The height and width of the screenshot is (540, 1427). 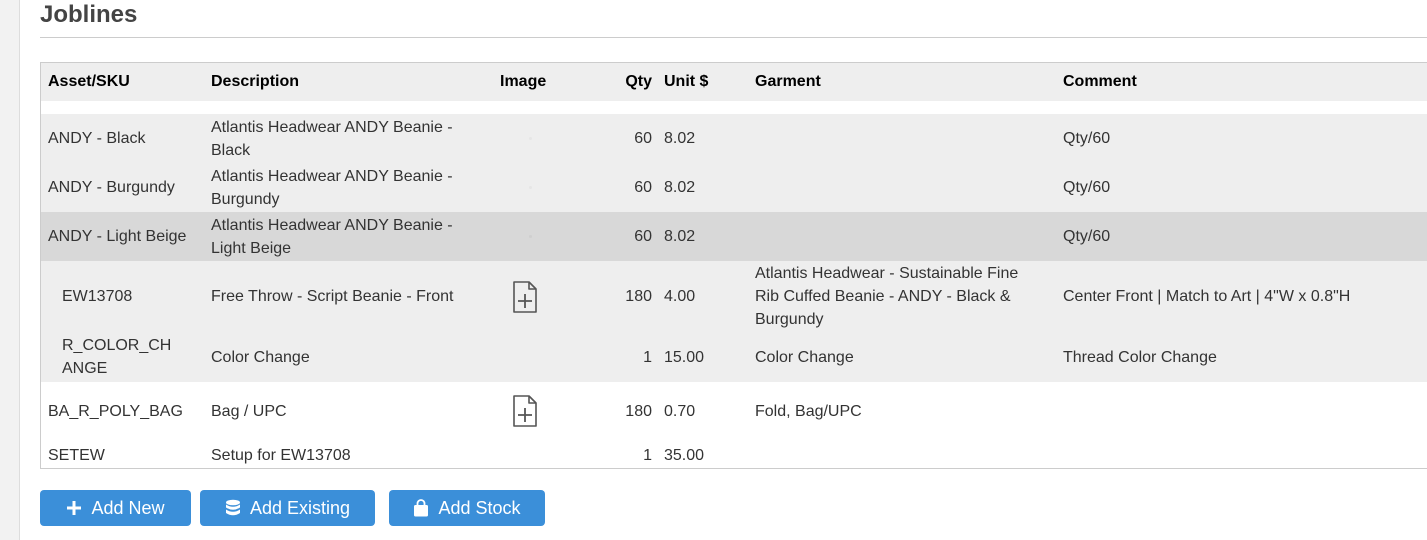 What do you see at coordinates (684, 357) in the screenshot?
I see `unit-price-cell: 15.00` at bounding box center [684, 357].